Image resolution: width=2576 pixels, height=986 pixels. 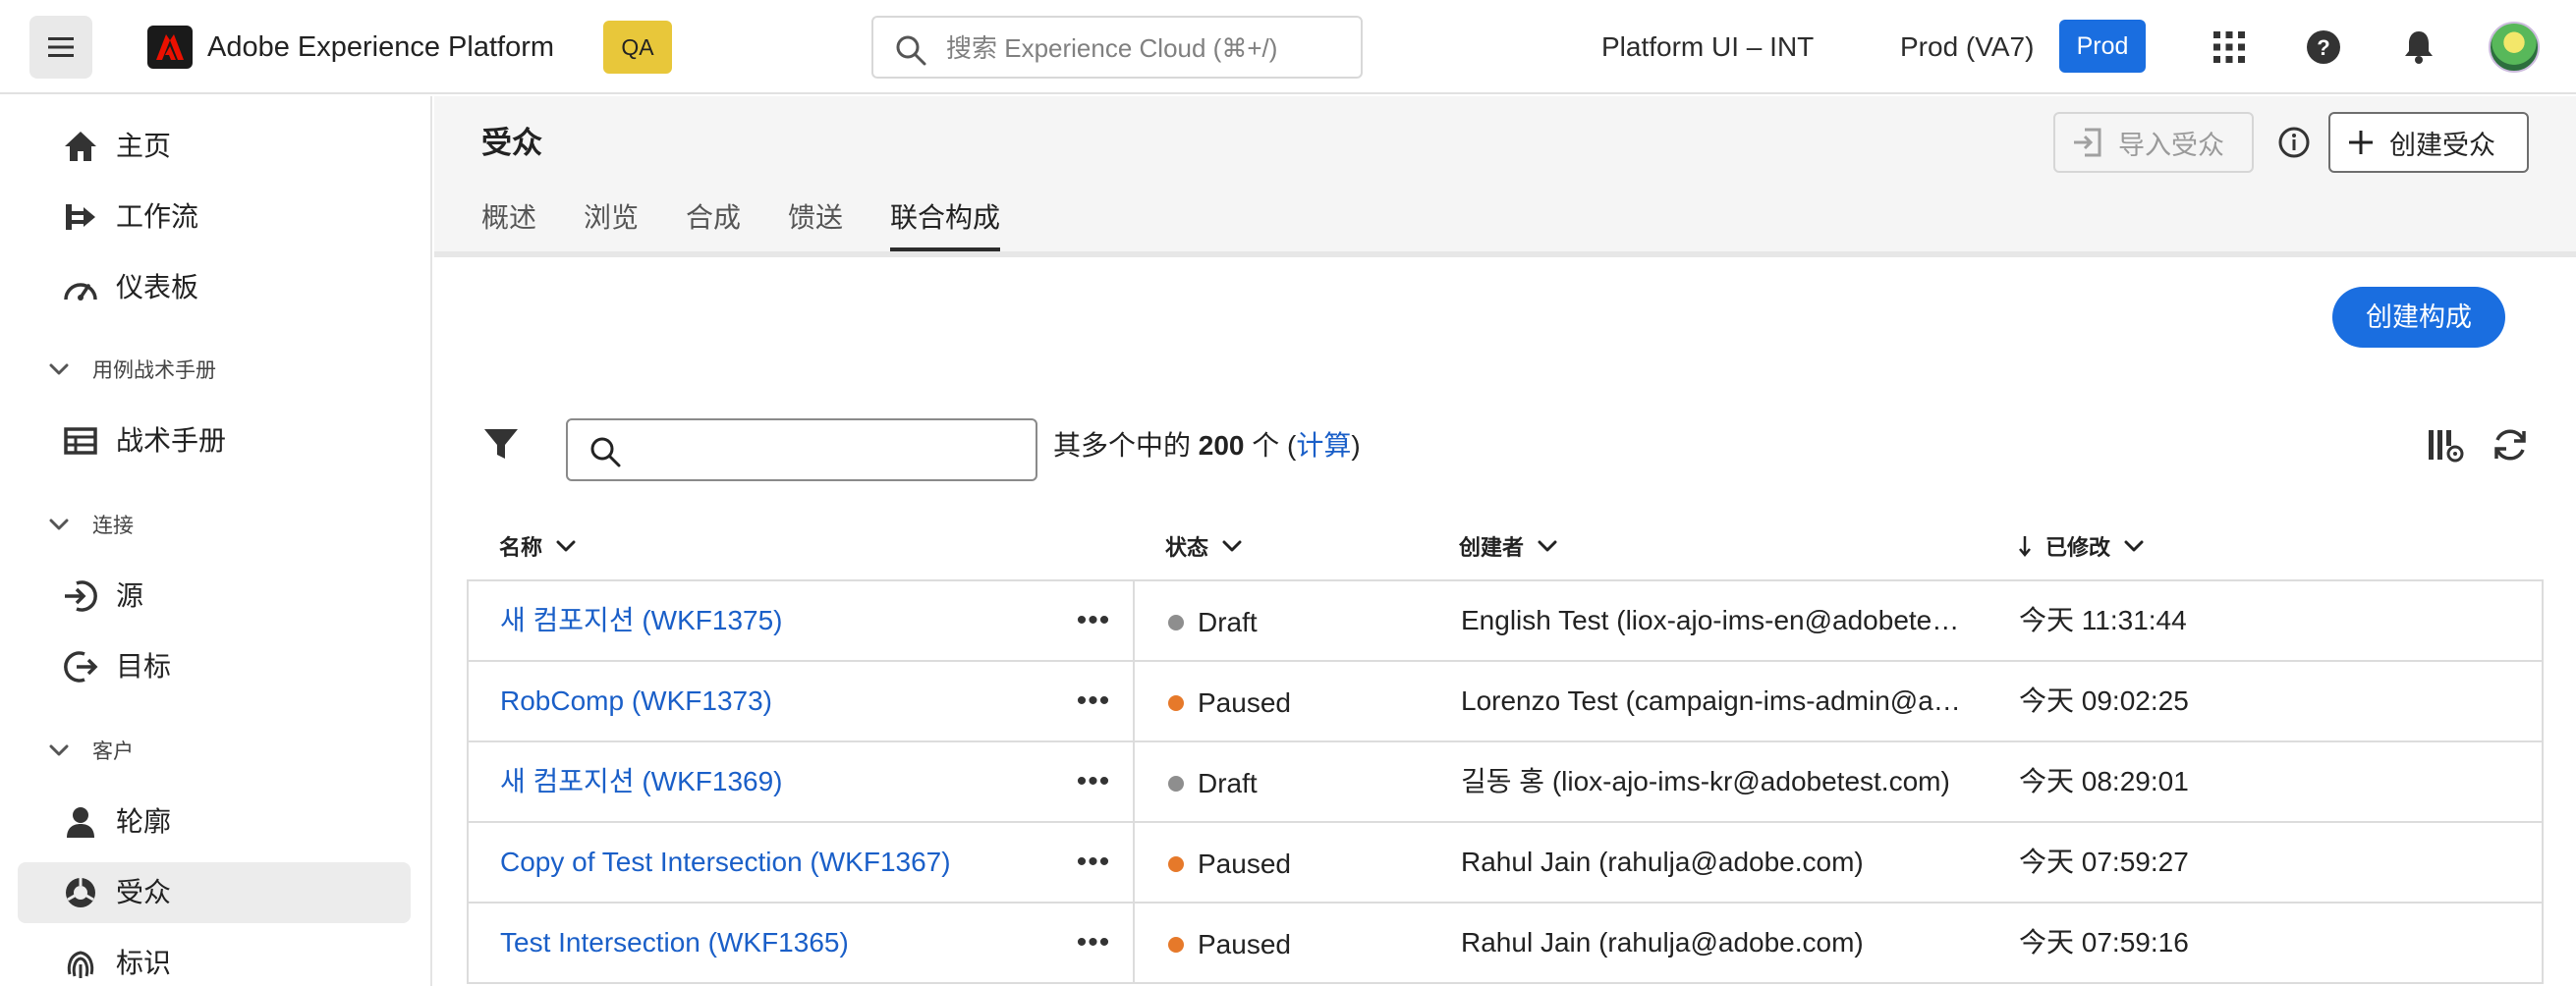 What do you see at coordinates (1356, 445) in the screenshot?
I see `count-close: )` at bounding box center [1356, 445].